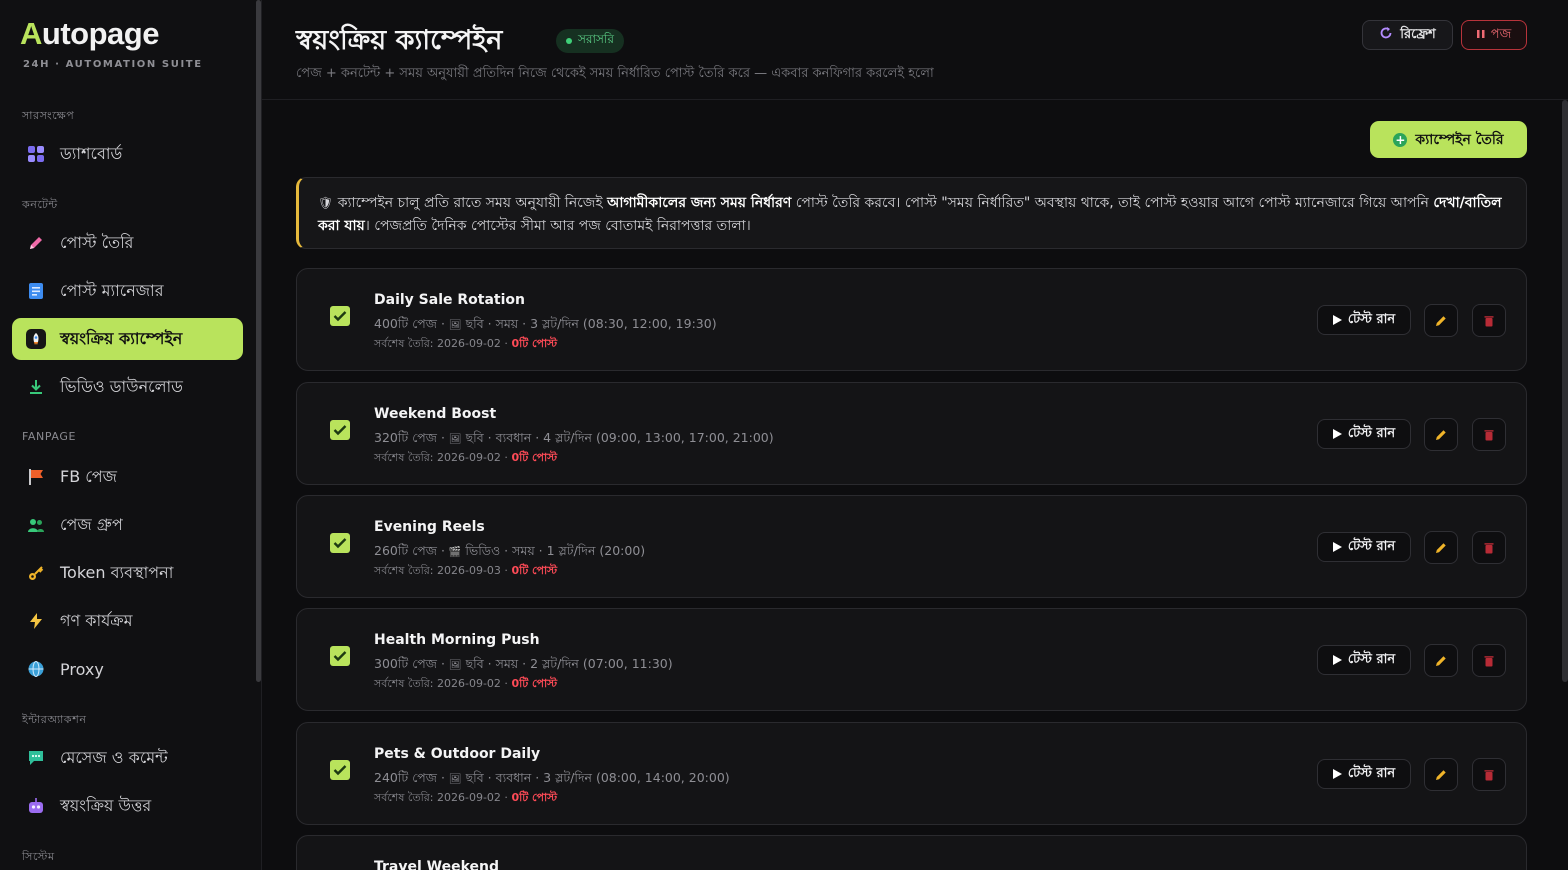  I want to click on sidebar-item-auto-reply: স্বয়ংক্রিয় উত্তর, so click(127, 806).